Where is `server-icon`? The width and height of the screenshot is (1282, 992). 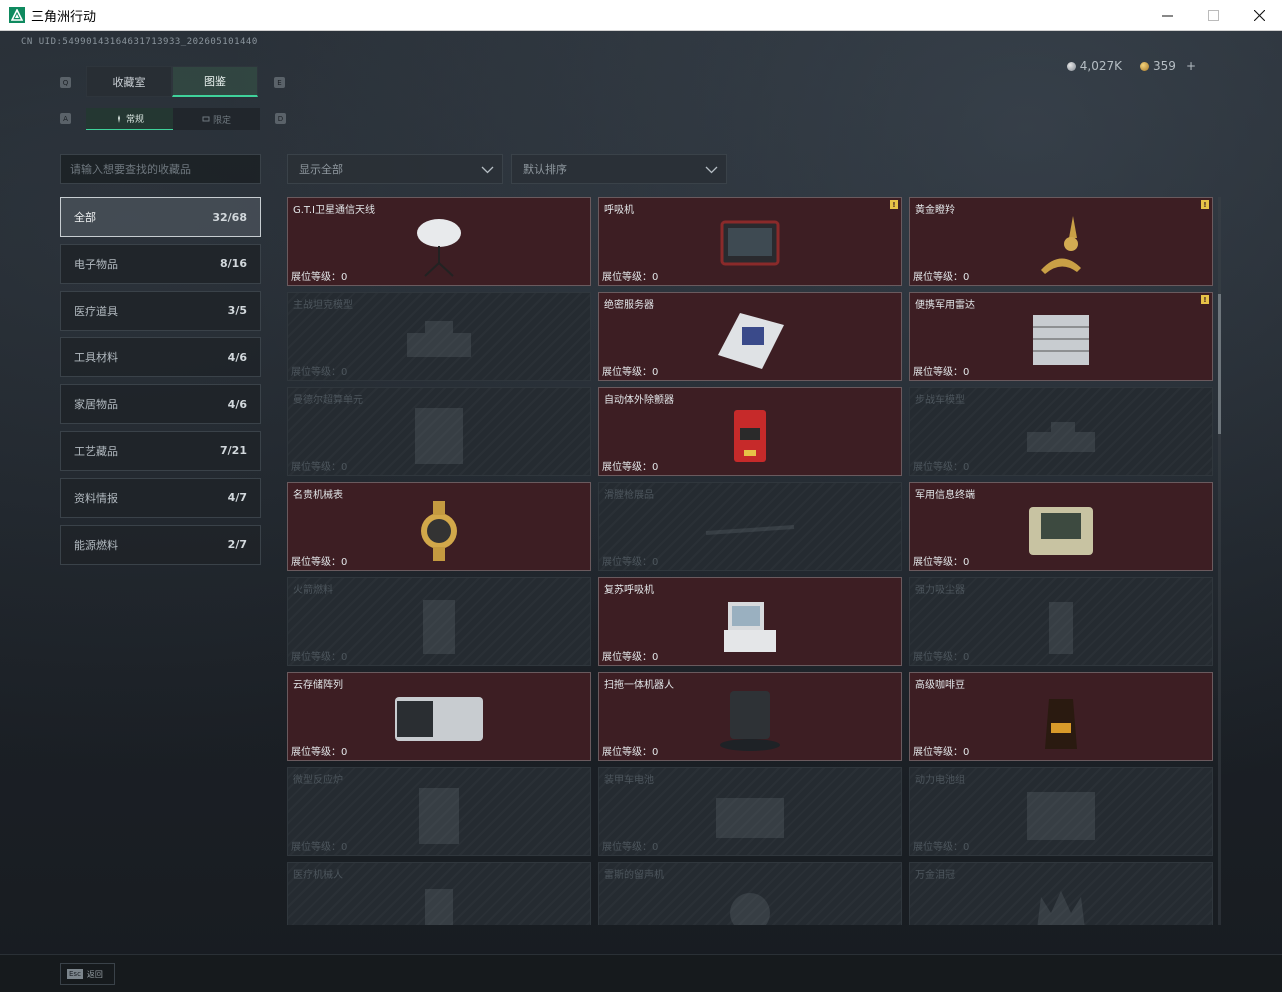 server-icon is located at coordinates (751, 341).